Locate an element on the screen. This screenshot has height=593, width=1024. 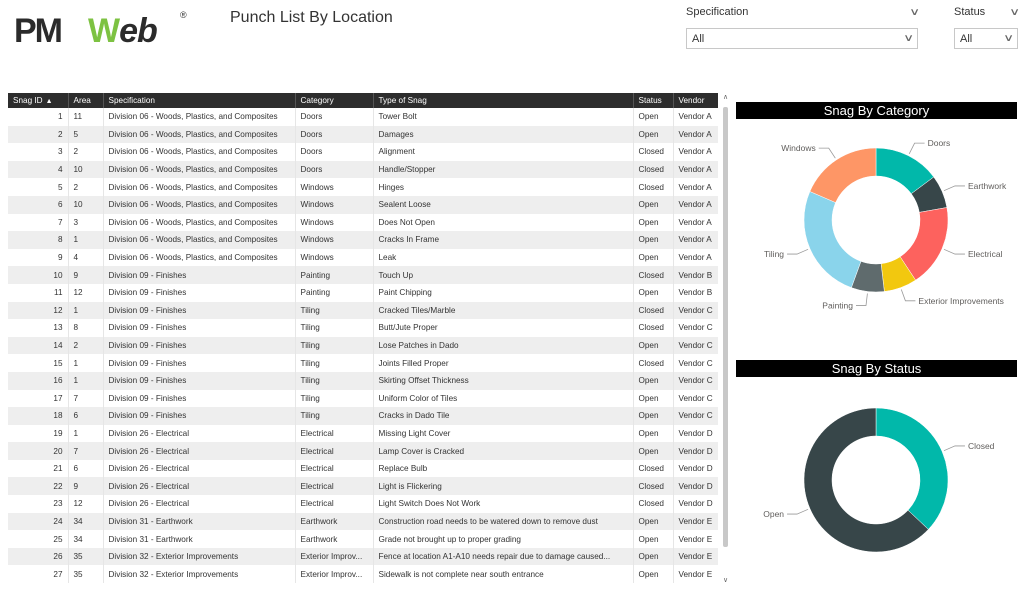
scroll-up-icon: ∧ is located at coordinates (725, 98).